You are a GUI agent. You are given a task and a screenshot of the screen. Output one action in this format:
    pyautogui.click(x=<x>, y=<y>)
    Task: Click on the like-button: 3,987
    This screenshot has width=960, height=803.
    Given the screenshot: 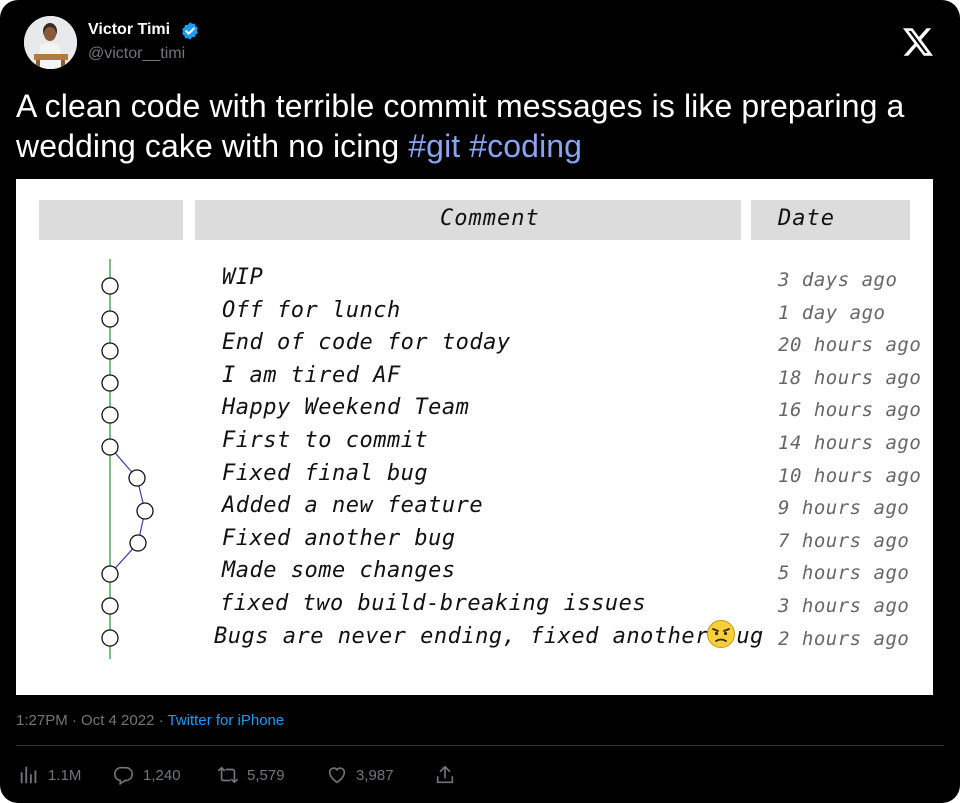 What is the action you would take?
    pyautogui.click(x=360, y=775)
    